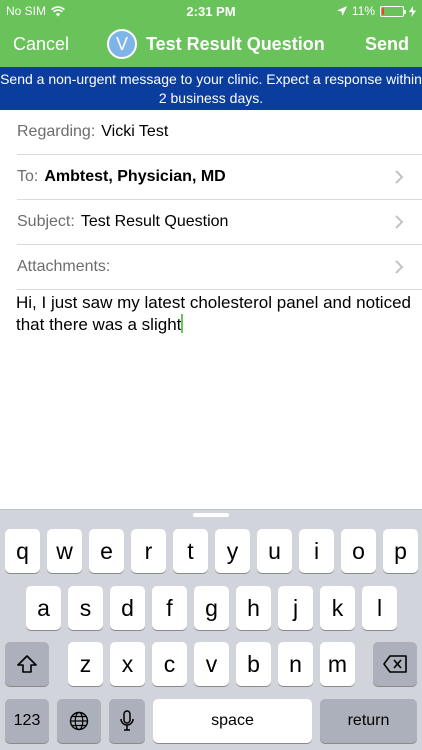  Describe the element at coordinates (412, 11) in the screenshot. I see `charging-bolt-icon` at that location.